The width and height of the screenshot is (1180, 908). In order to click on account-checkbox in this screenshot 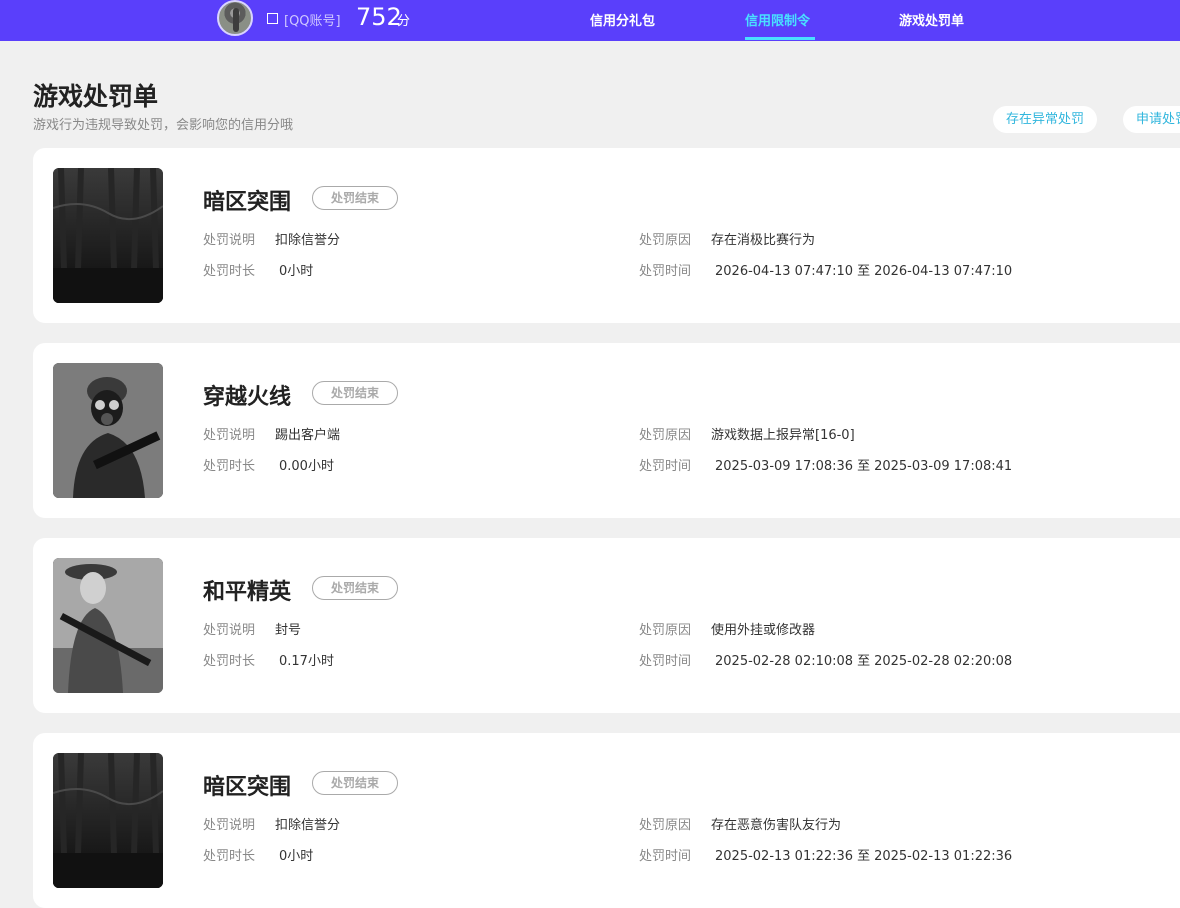, I will do `click(272, 18)`.